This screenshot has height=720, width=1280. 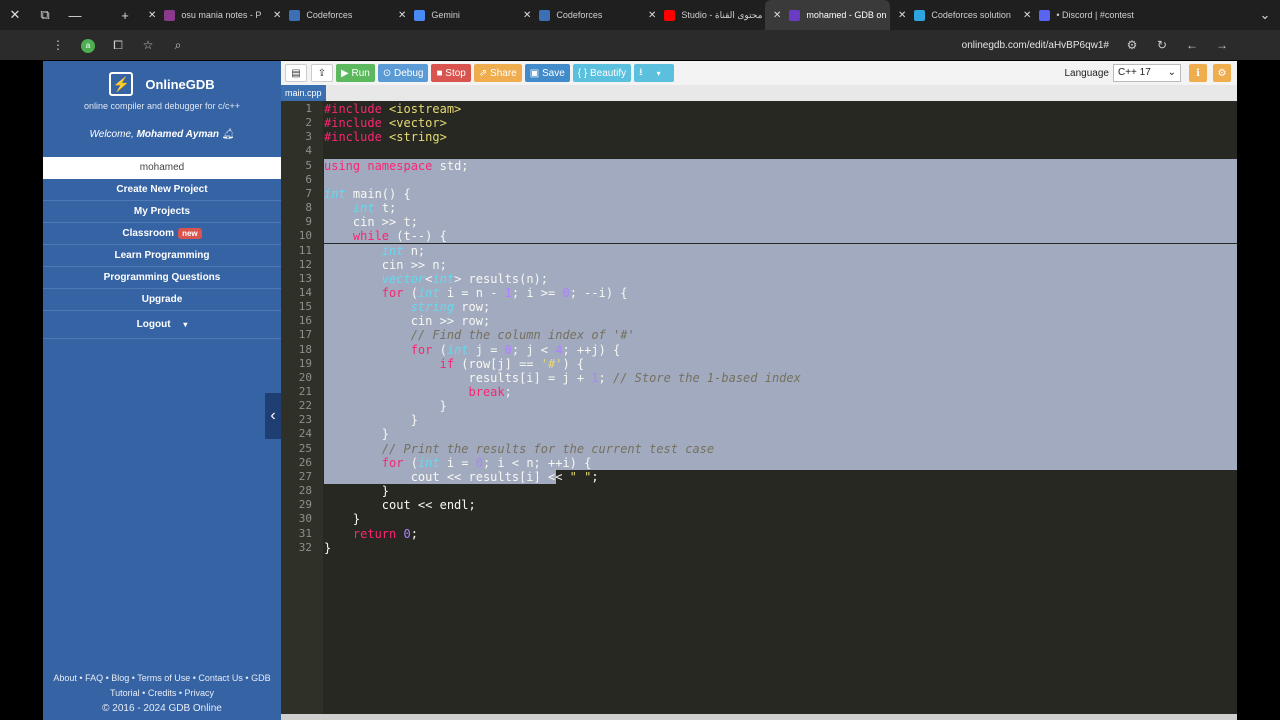 What do you see at coordinates (305, 377) in the screenshot?
I see `line-number: 20` at bounding box center [305, 377].